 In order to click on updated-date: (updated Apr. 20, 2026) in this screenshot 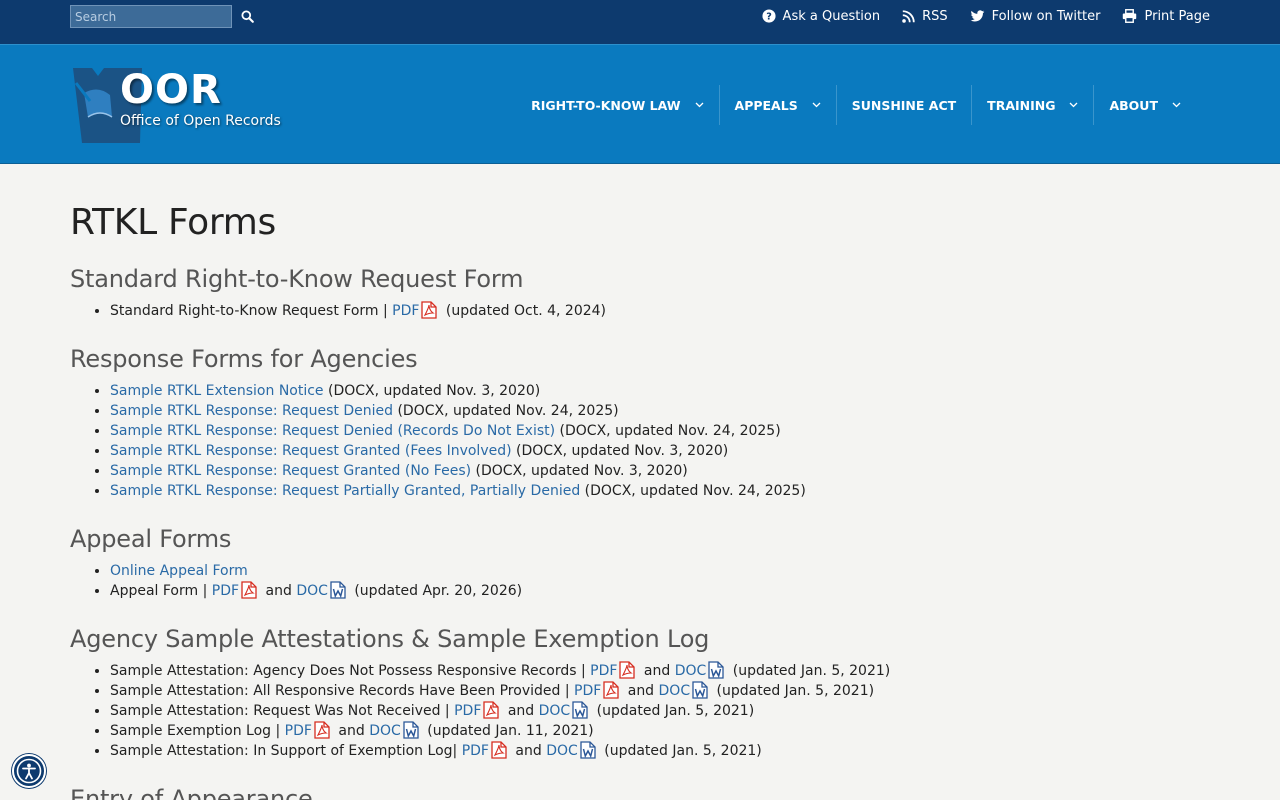, I will do `click(436, 591)`.